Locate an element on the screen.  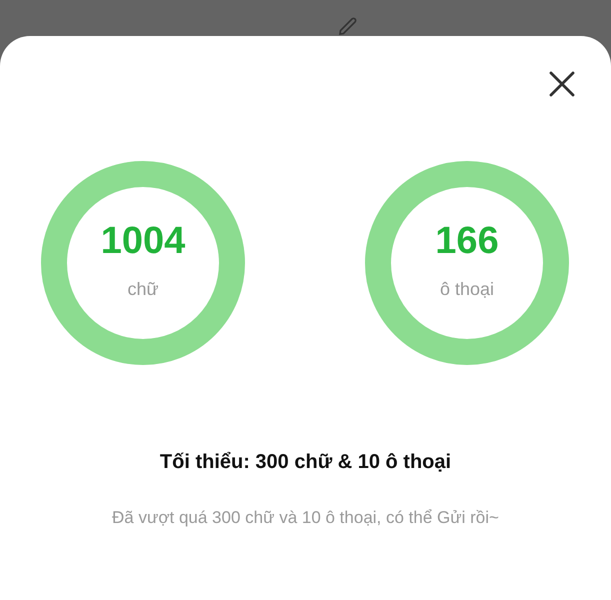
requirement-text: Tối thiểu: 300 chữ & 10 ô thoại is located at coordinates (305, 462).